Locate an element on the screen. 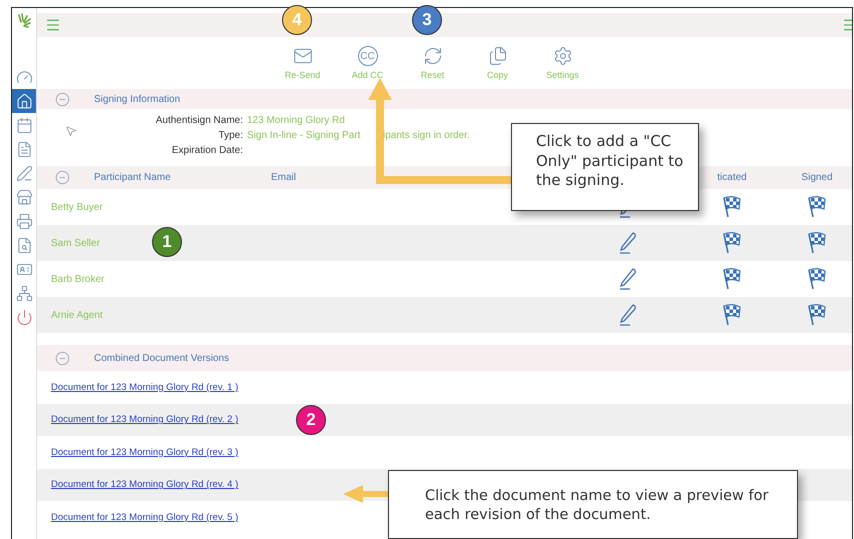  field-value: 123 Morning Glory Rd is located at coordinates (296, 120).